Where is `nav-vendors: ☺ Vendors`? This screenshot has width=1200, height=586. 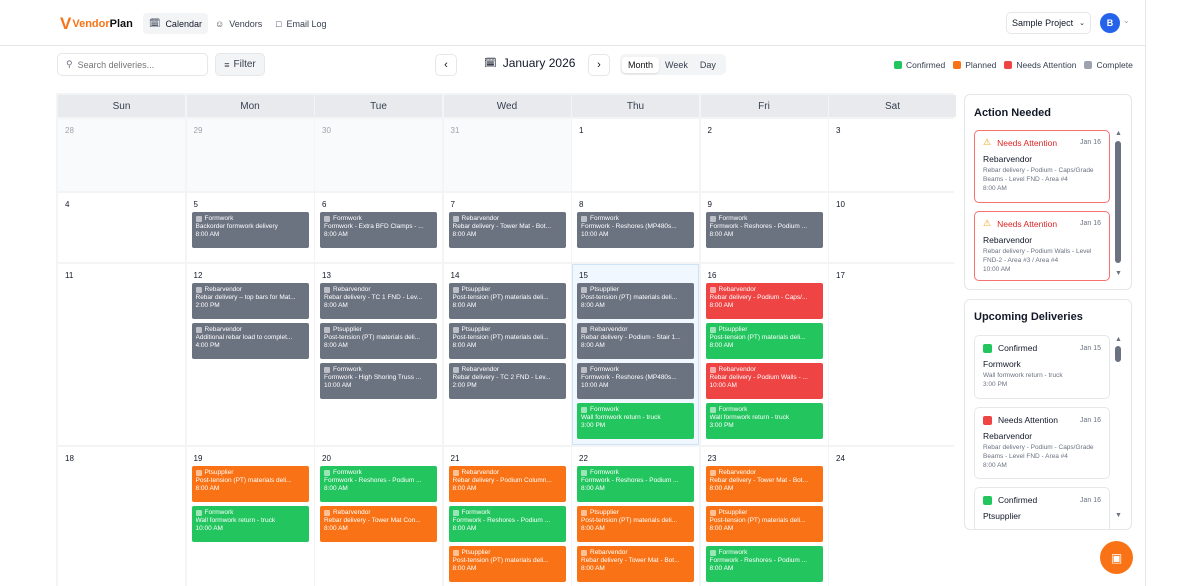
nav-vendors: ☺ Vendors is located at coordinates (238, 23).